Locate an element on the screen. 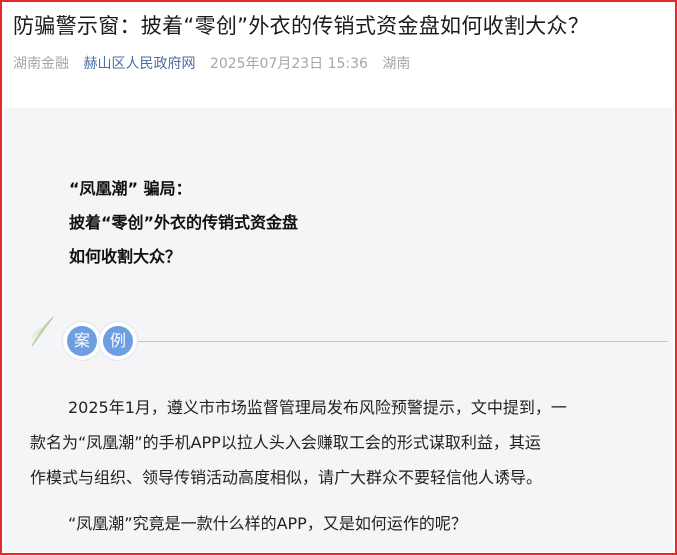  meta-datetime: 2025年07月23日 15:36 is located at coordinates (288, 64).